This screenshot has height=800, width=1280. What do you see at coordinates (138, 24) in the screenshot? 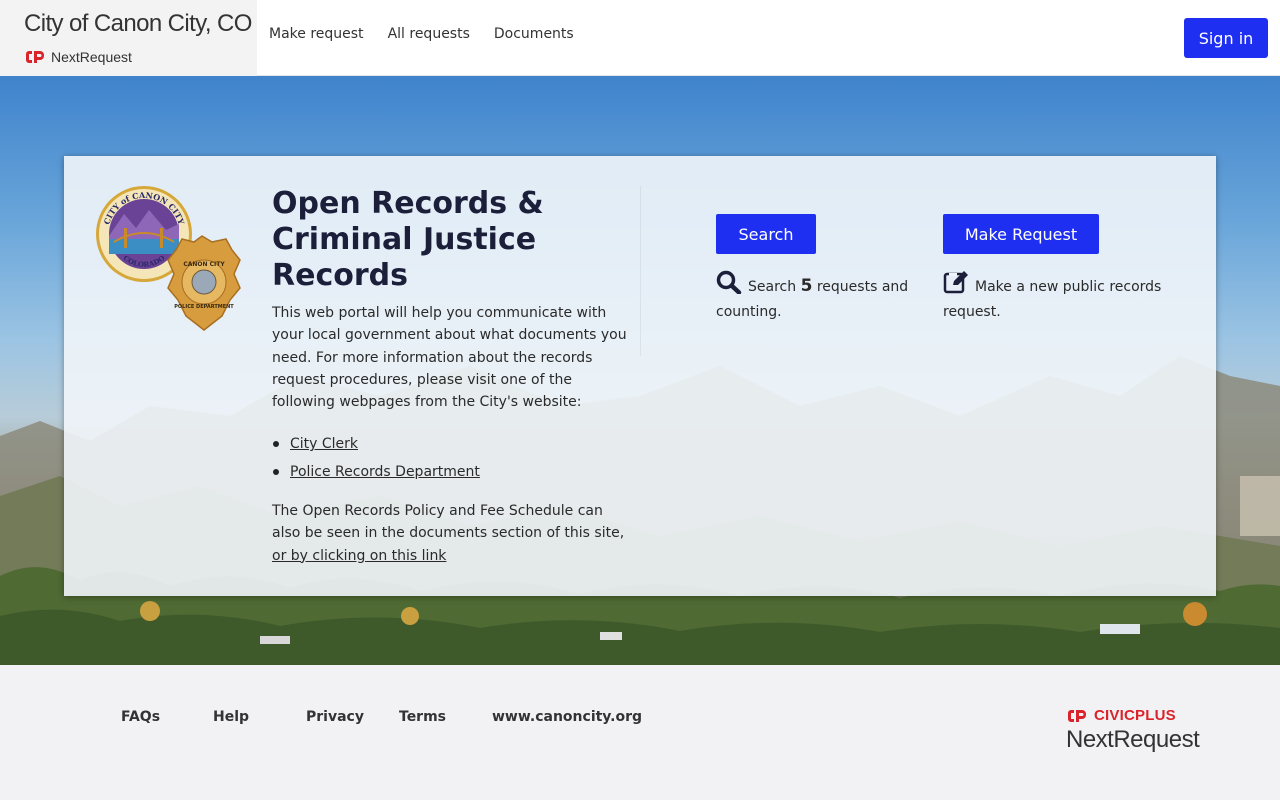
I see `org-title: City of Canon City, CO` at bounding box center [138, 24].